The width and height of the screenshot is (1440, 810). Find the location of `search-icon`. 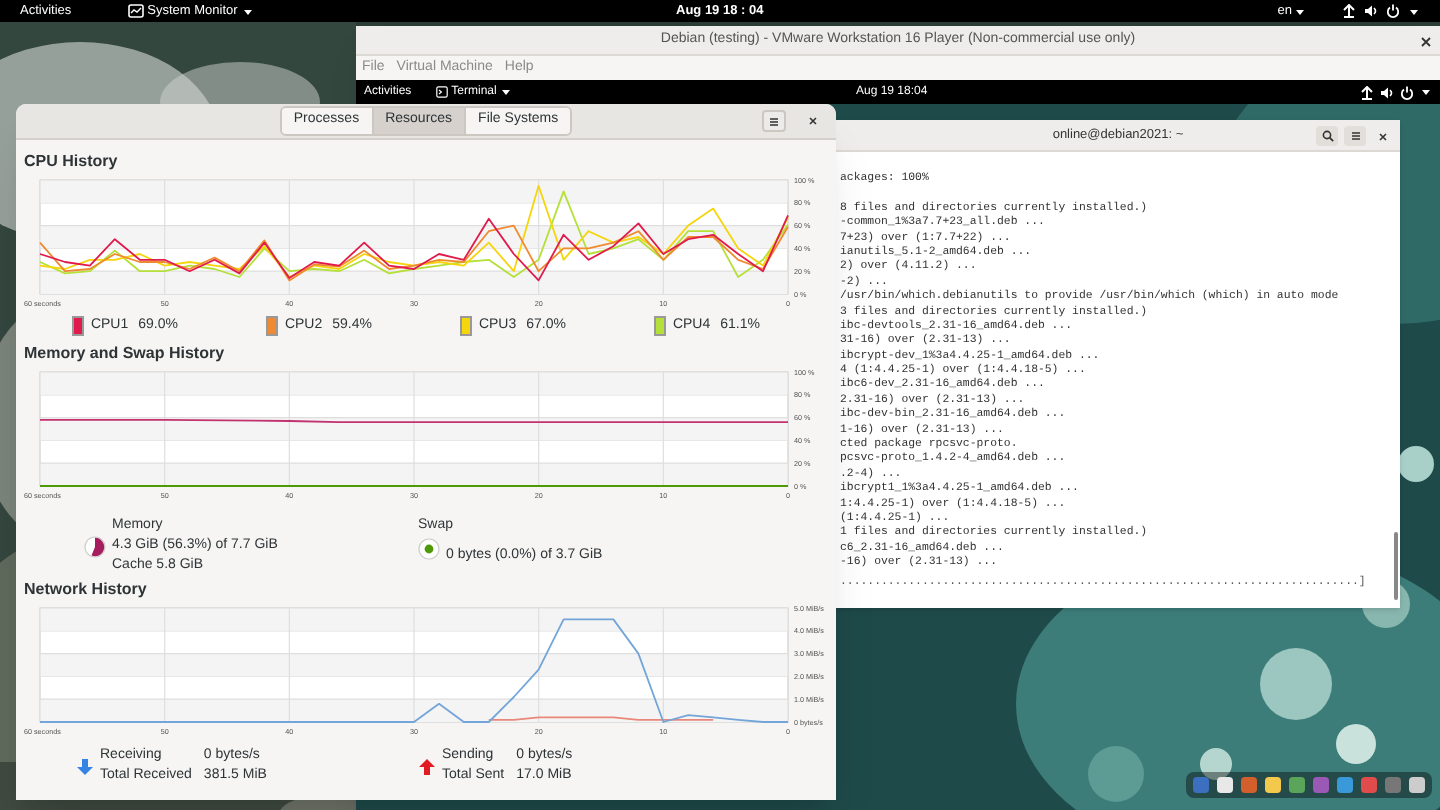

search-icon is located at coordinates (1327, 136).